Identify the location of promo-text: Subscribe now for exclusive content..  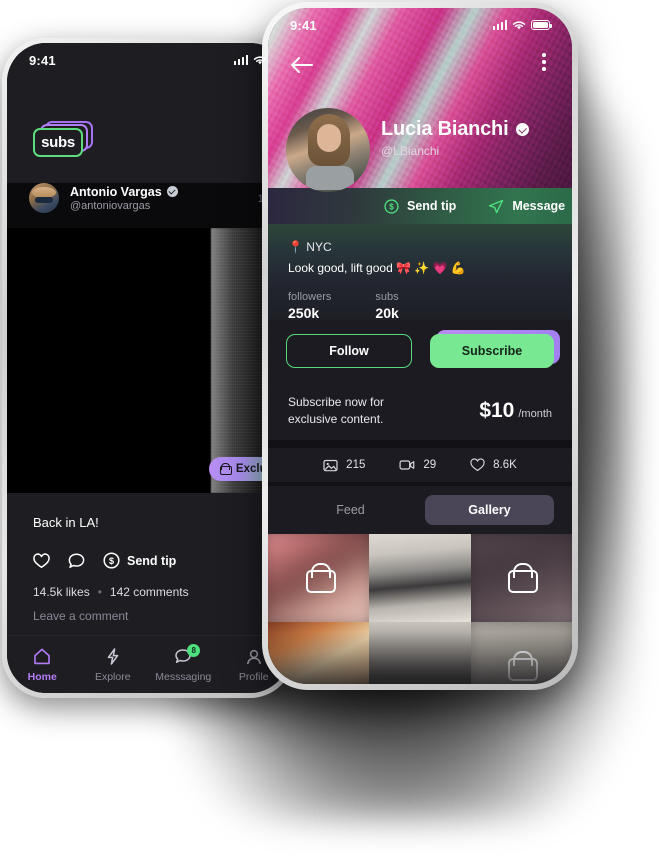
(336, 411).